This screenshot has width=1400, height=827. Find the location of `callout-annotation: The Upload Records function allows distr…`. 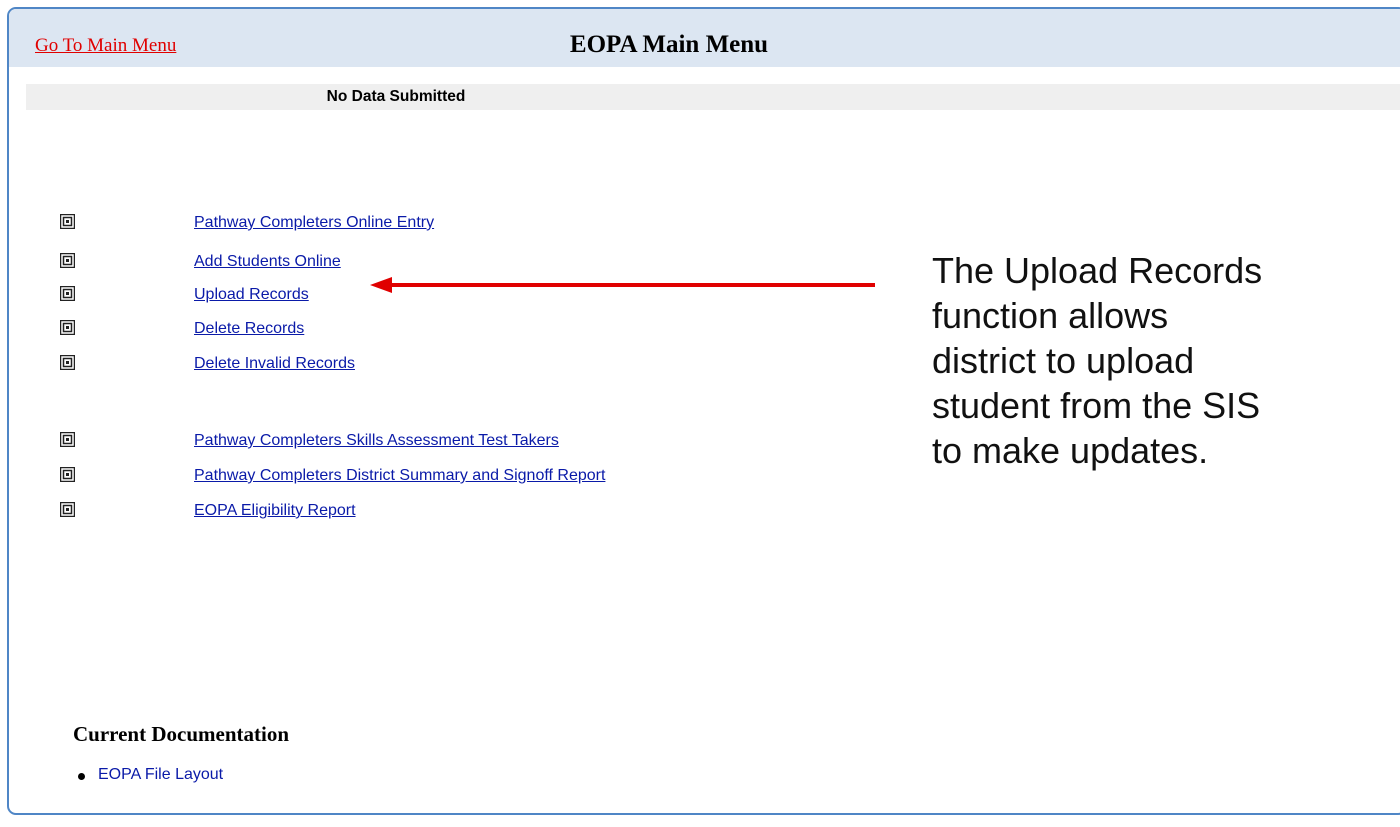

callout-annotation: The Upload Records function allows distr… is located at coordinates (1097, 360).